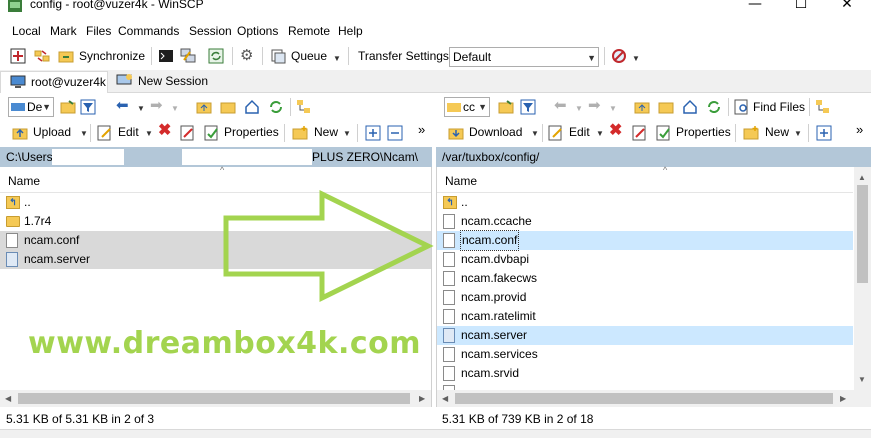 The image size is (871, 438). Describe the element at coordinates (645, 240) in the screenshot. I see `list-item: ncam.conf` at that location.